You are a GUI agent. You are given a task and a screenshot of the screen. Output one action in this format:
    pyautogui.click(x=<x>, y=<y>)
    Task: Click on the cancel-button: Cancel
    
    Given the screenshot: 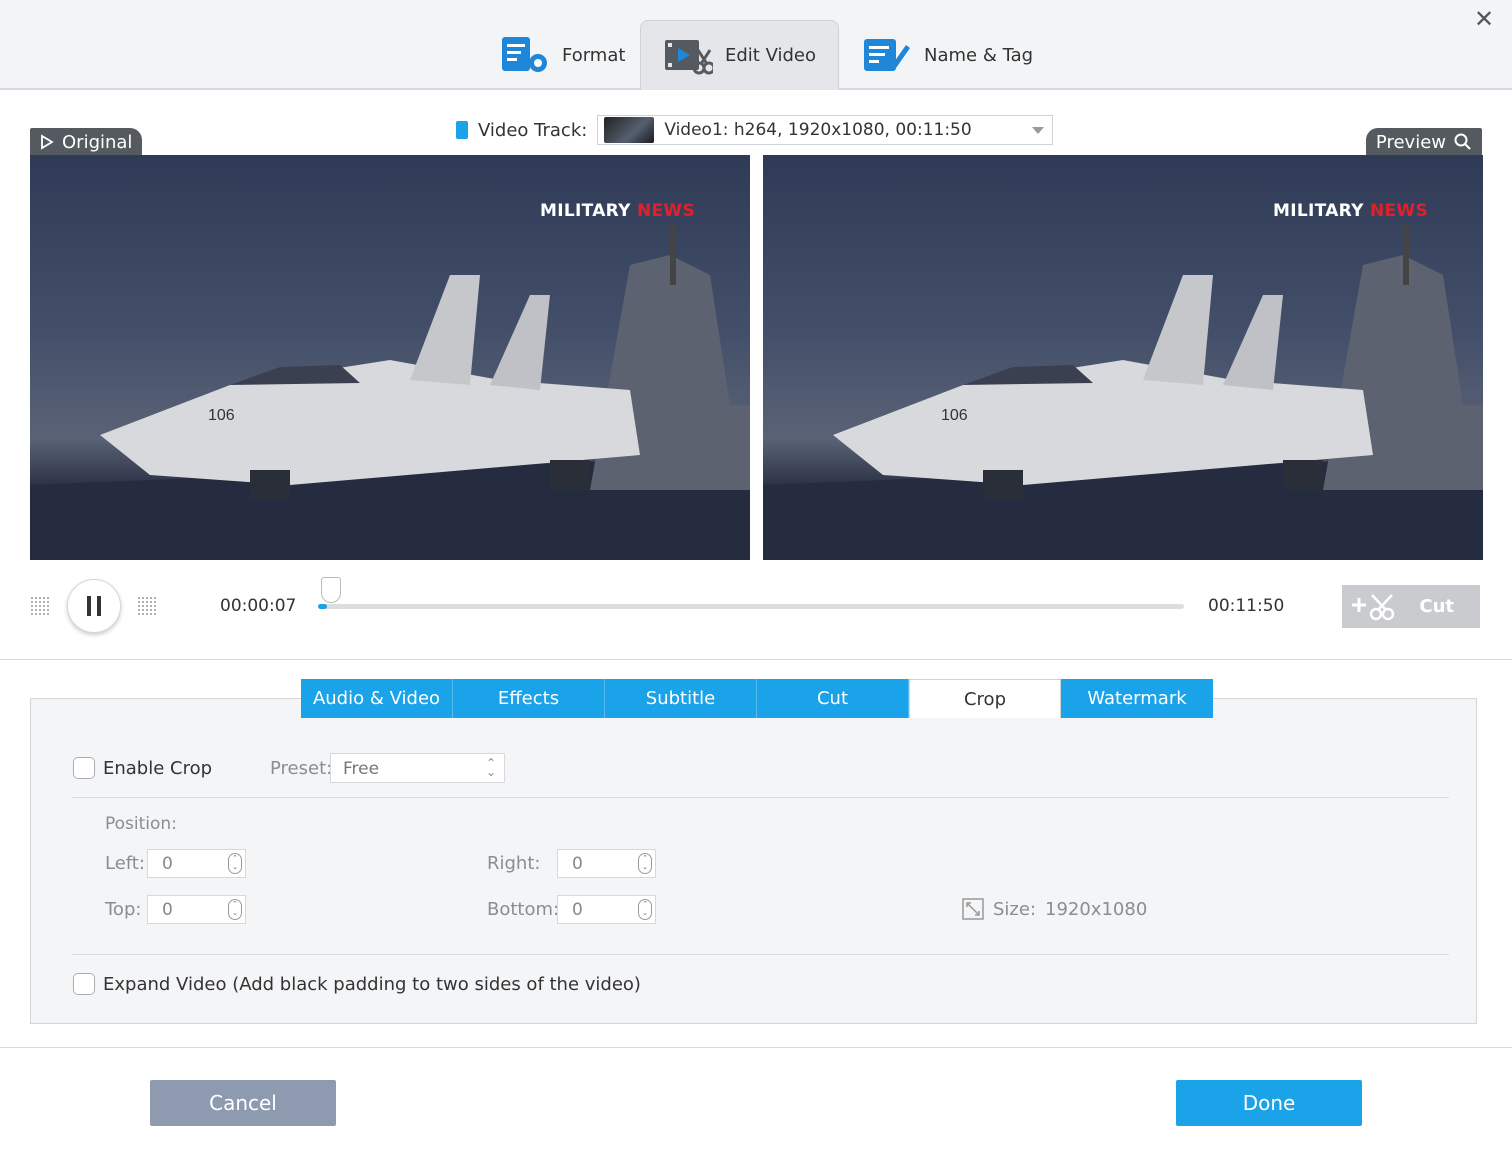 What is the action you would take?
    pyautogui.click(x=243, y=1103)
    